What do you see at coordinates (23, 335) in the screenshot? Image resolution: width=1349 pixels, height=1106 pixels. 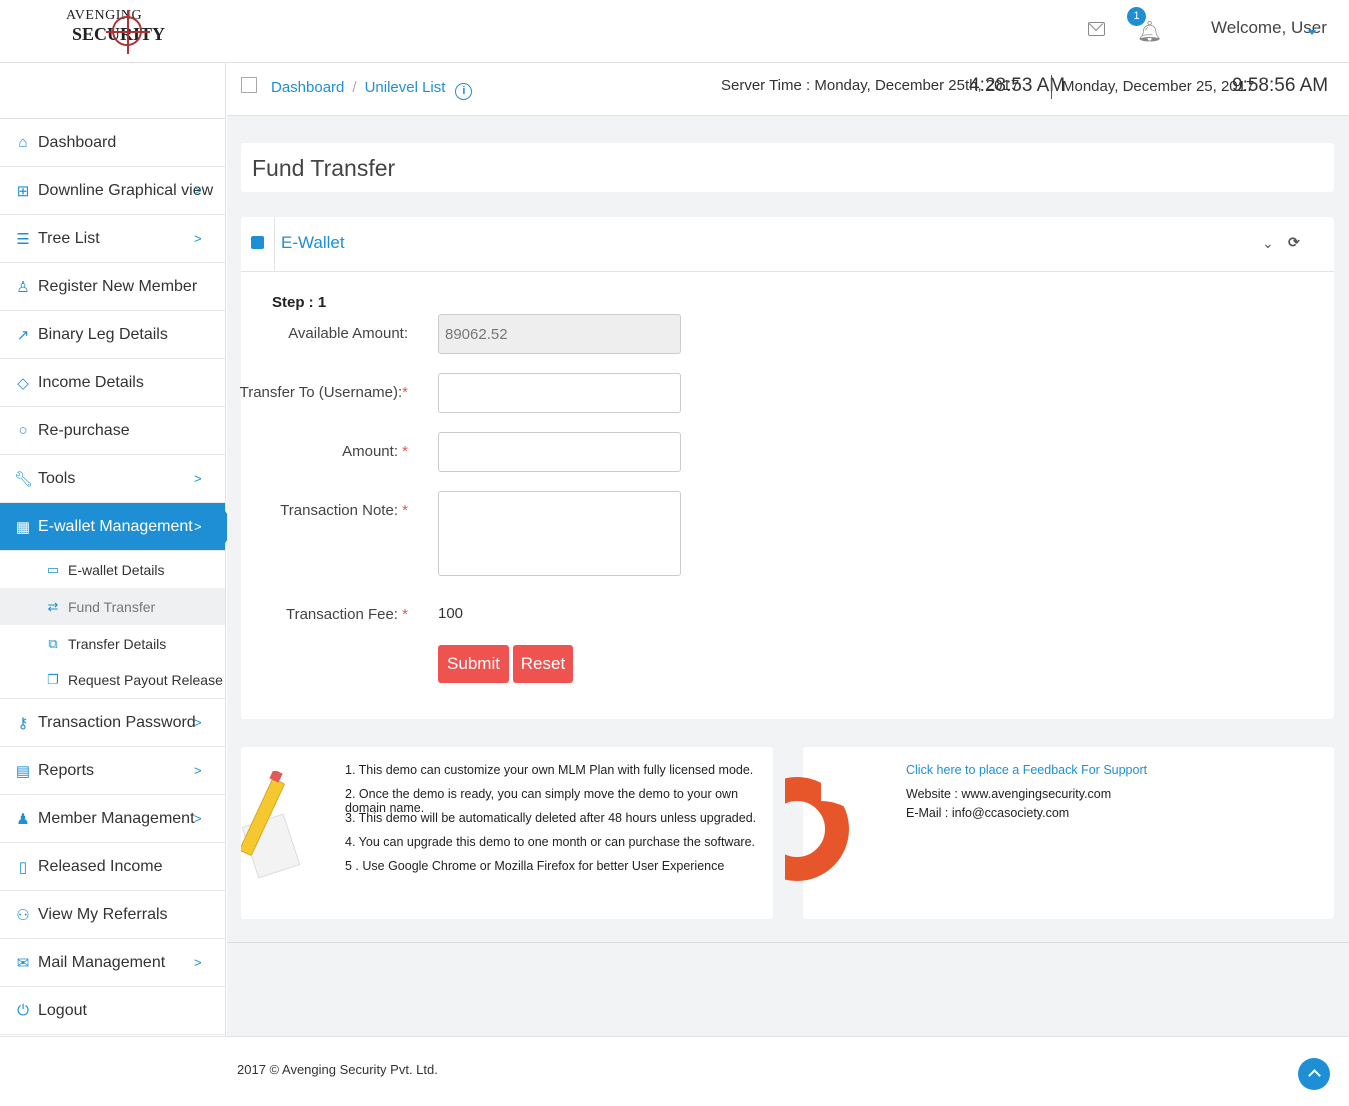 I see `line-chart-icon: ↗` at bounding box center [23, 335].